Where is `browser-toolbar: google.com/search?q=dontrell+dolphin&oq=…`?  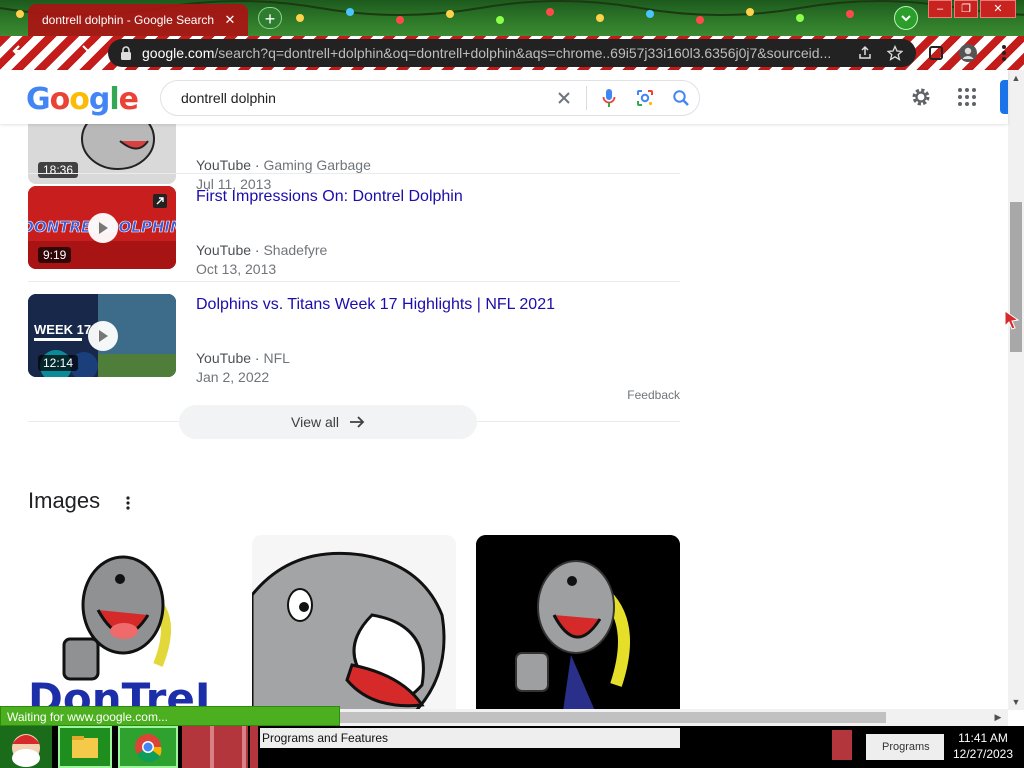 browser-toolbar: google.com/search?q=dontrell+dolphin&oq=… is located at coordinates (512, 53).